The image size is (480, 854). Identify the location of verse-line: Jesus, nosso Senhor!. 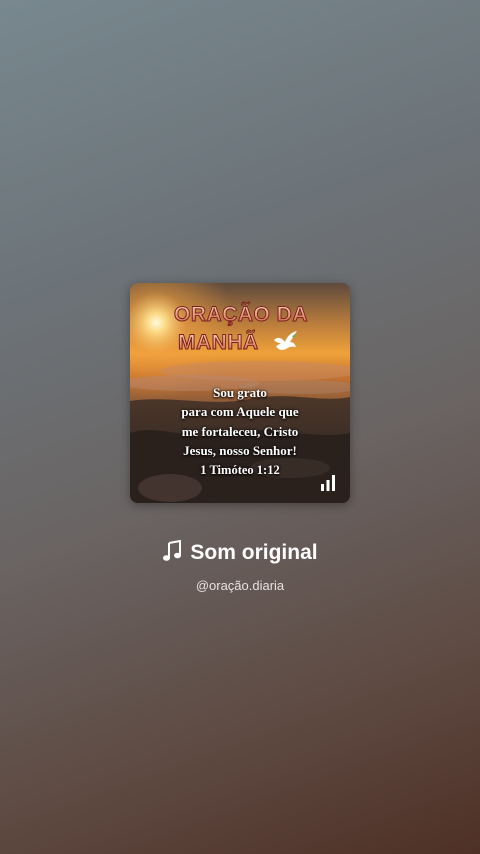
(240, 450).